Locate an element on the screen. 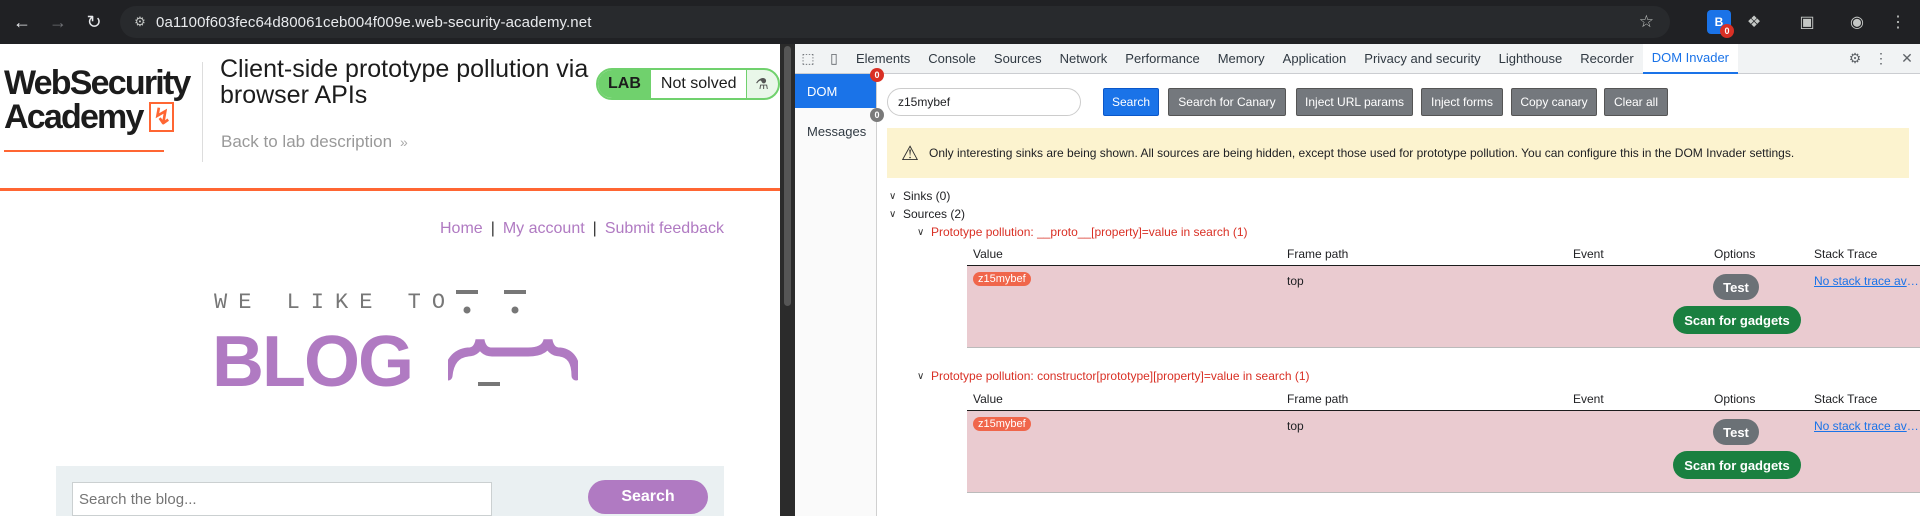 The width and height of the screenshot is (1920, 516). lightning-icon: ↯ is located at coordinates (161, 117).